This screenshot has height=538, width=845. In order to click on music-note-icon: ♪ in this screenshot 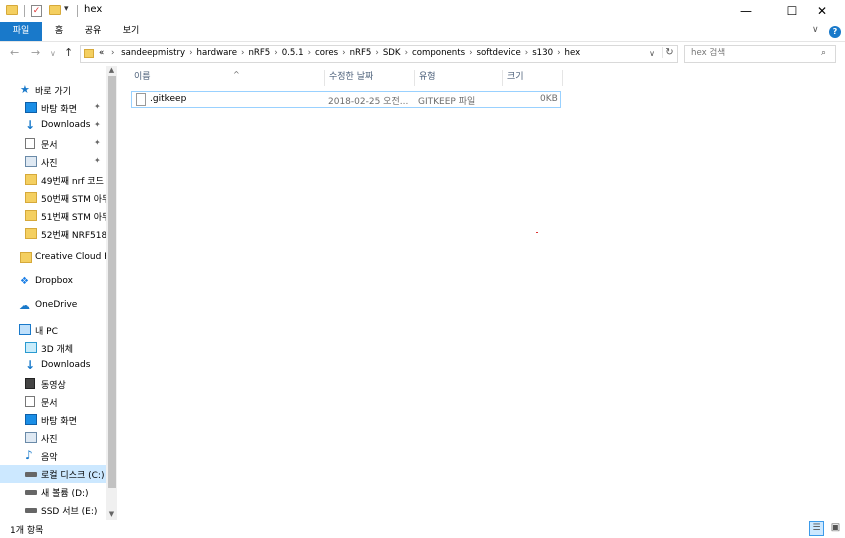, I will do `click(29, 455)`.